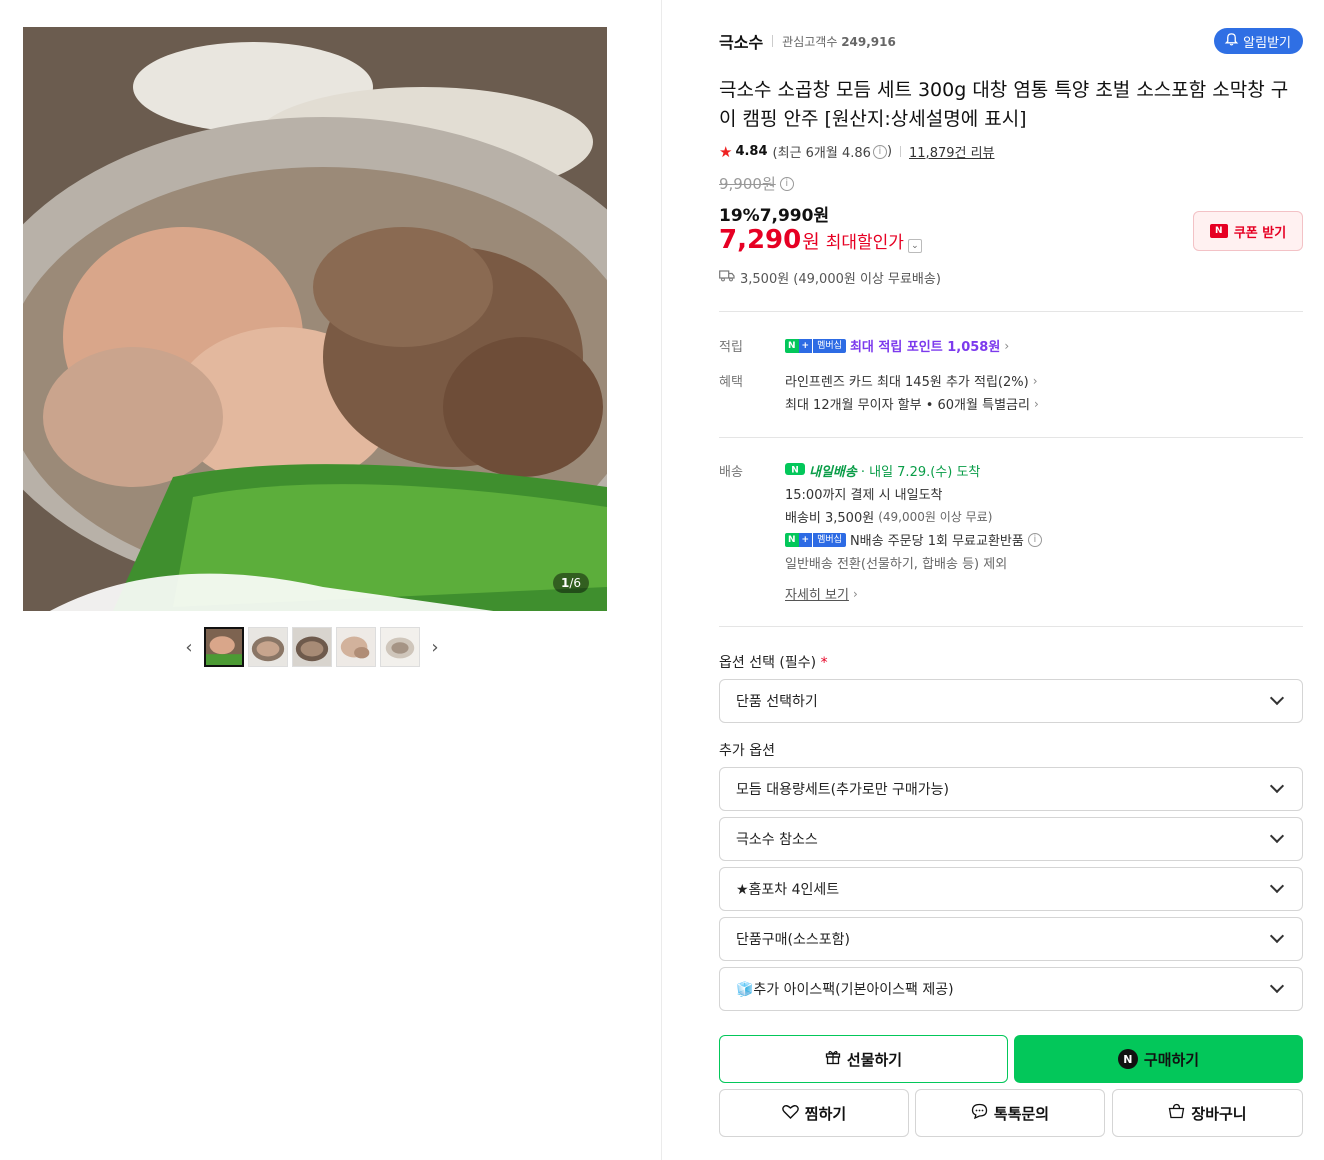  I want to click on gift-label: 선물하기, so click(874, 1059).